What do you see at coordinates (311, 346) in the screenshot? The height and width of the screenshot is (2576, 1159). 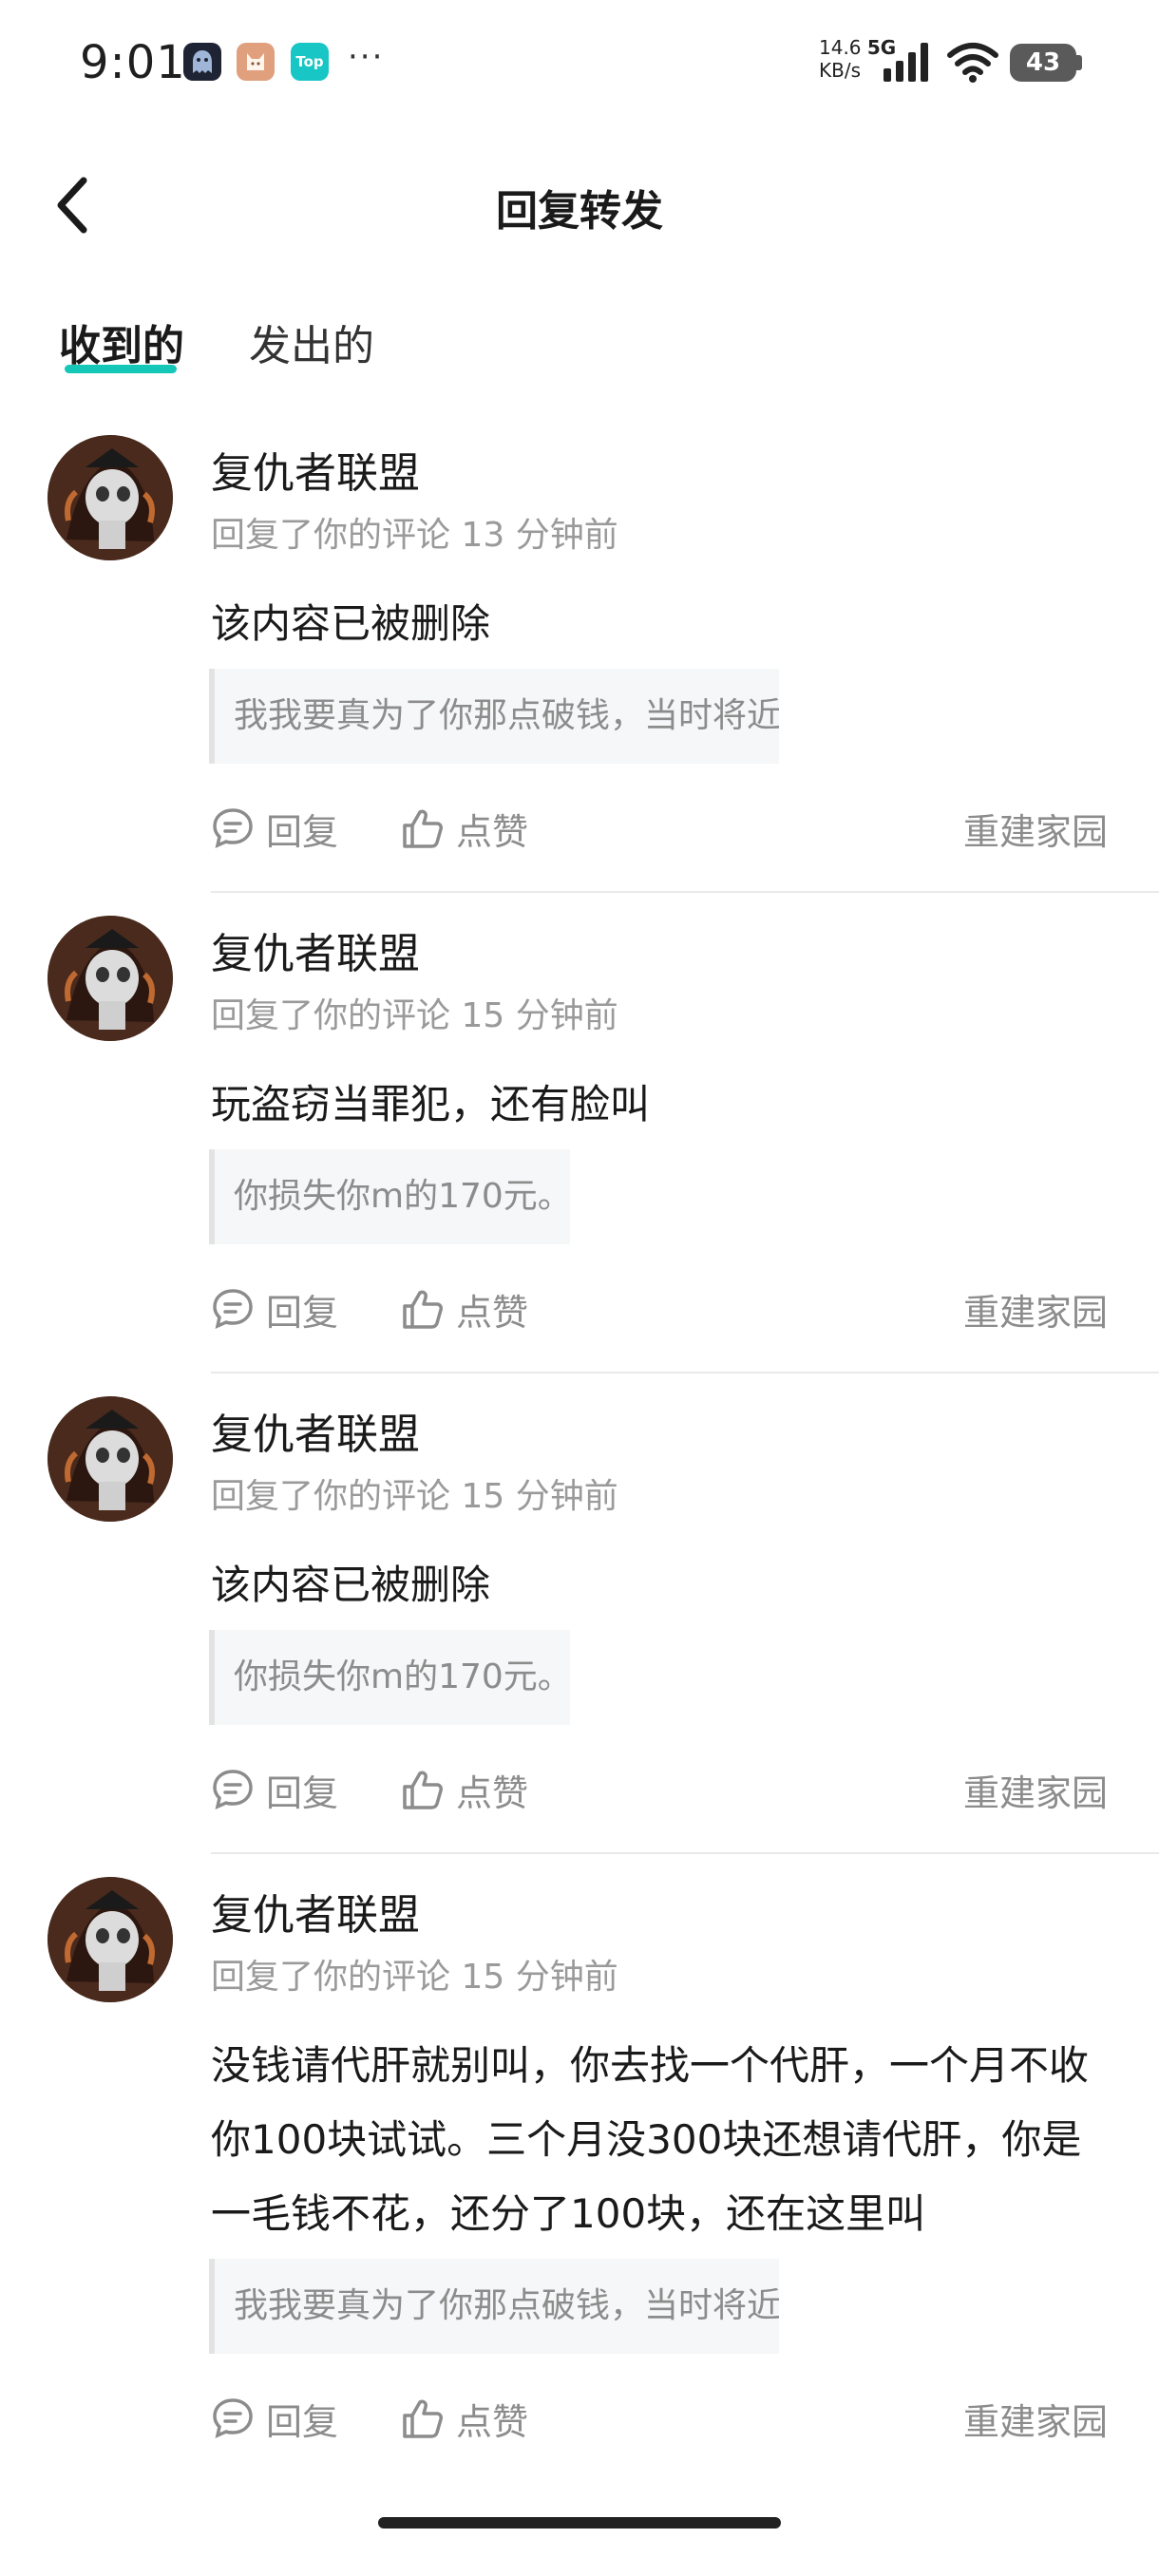 I see `tab-sent-label: 发出的` at bounding box center [311, 346].